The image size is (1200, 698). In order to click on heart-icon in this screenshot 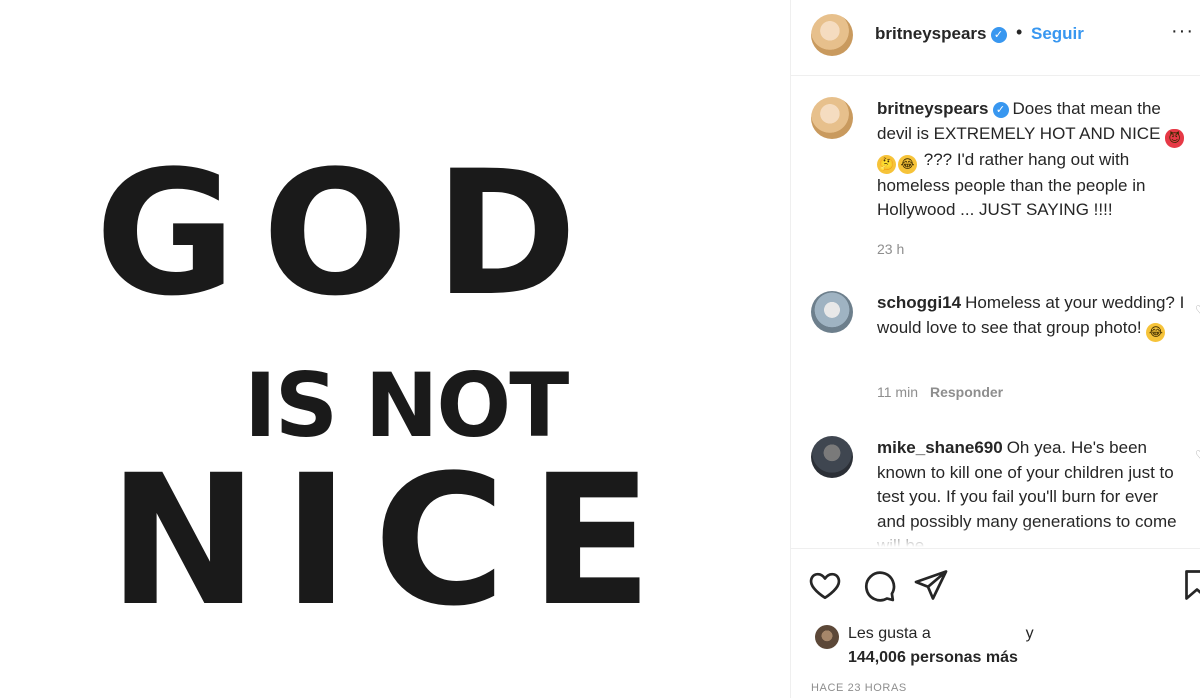, I will do `click(825, 585)`.